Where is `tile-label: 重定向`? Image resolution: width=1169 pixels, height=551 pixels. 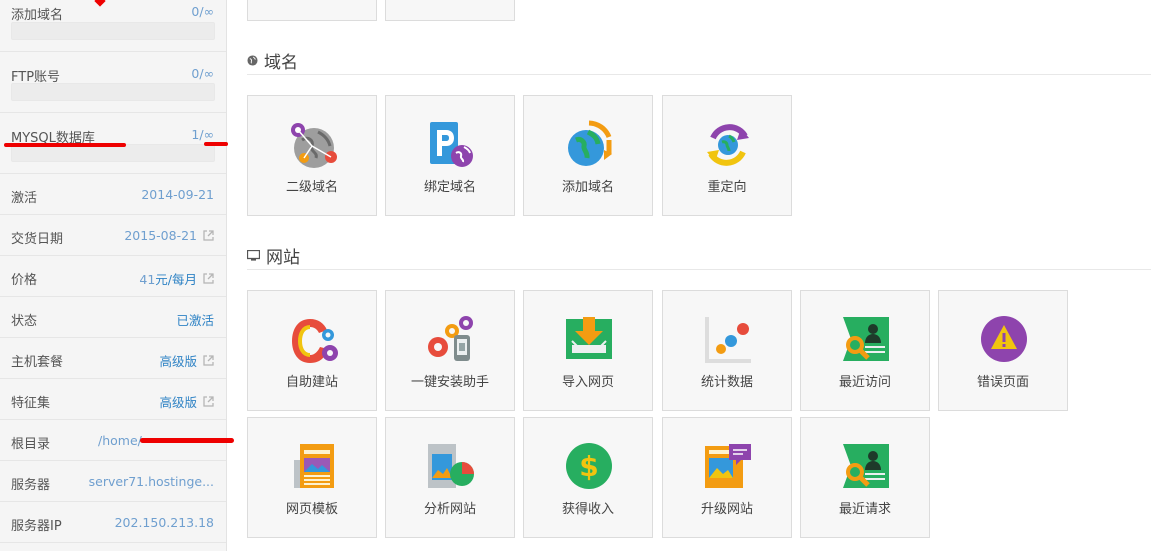
tile-label: 重定向 is located at coordinates (727, 187).